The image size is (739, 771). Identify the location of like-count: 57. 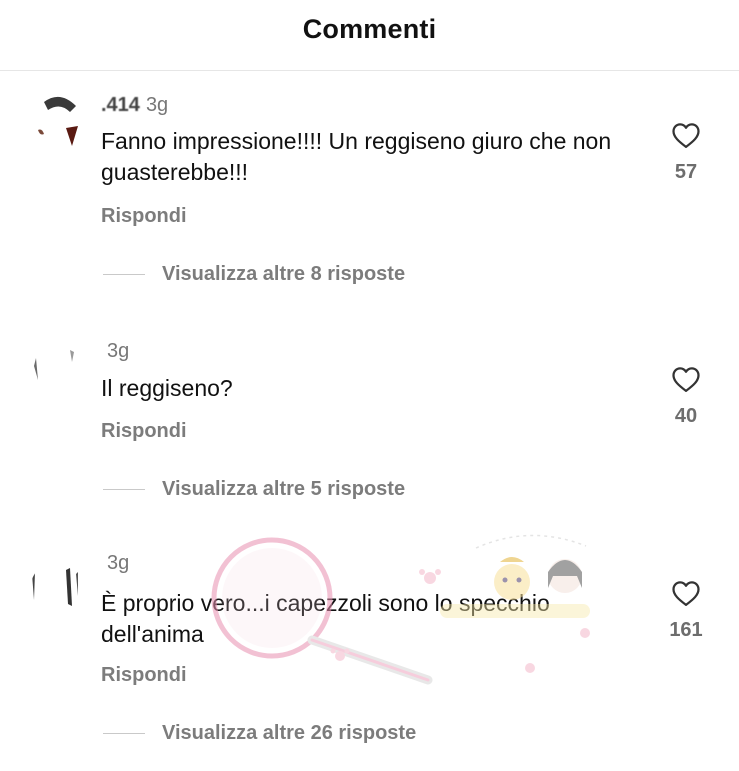
(686, 172).